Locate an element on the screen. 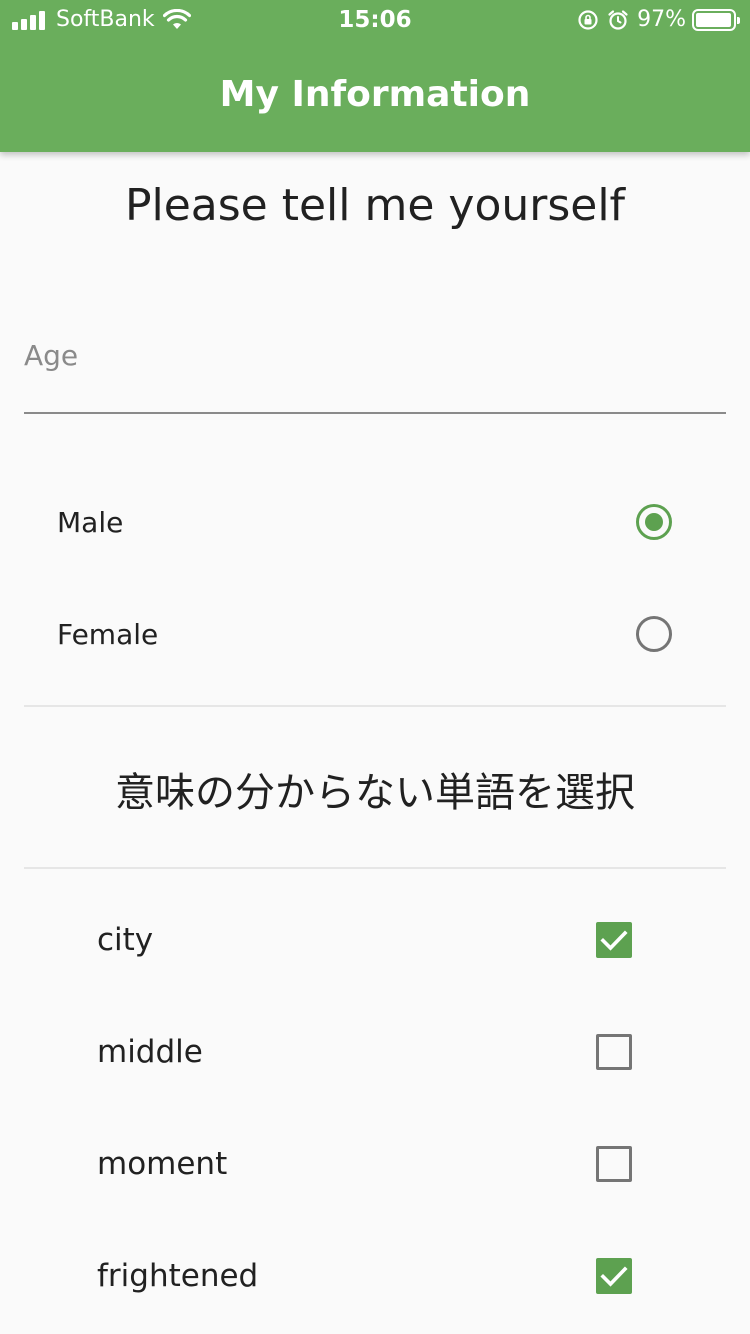 Image resolution: width=750 pixels, height=1334 pixels. word-label: moment is located at coordinates (162, 1164).